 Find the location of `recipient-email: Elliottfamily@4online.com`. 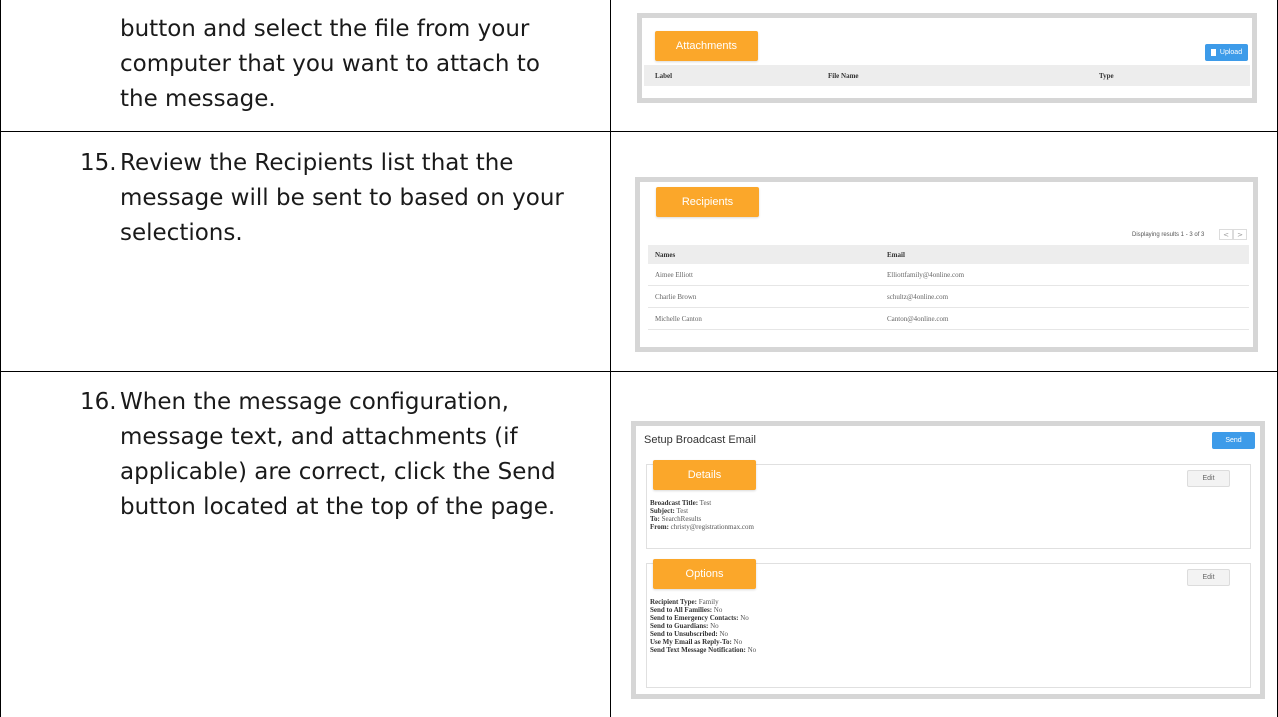

recipient-email: Elliottfamily@4online.com is located at coordinates (926, 274).